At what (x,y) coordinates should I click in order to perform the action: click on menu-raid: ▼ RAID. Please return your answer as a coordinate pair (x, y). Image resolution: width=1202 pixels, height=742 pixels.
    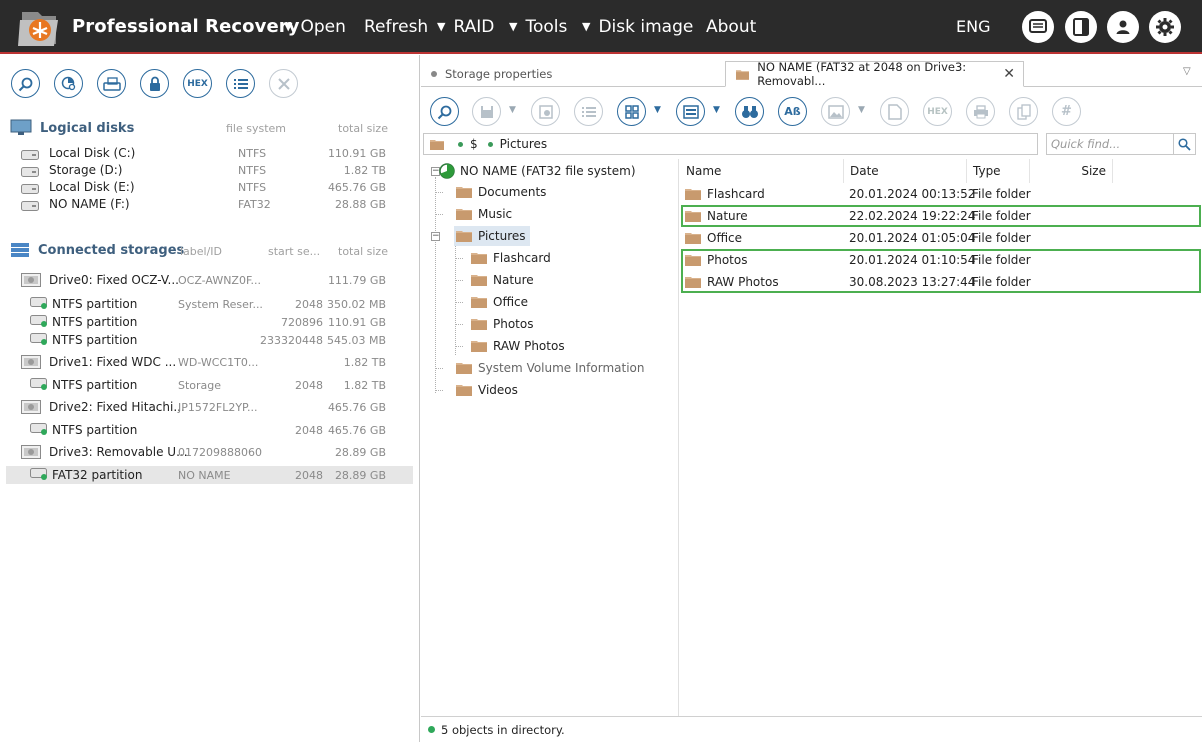
    Looking at the image, I should click on (465, 27).